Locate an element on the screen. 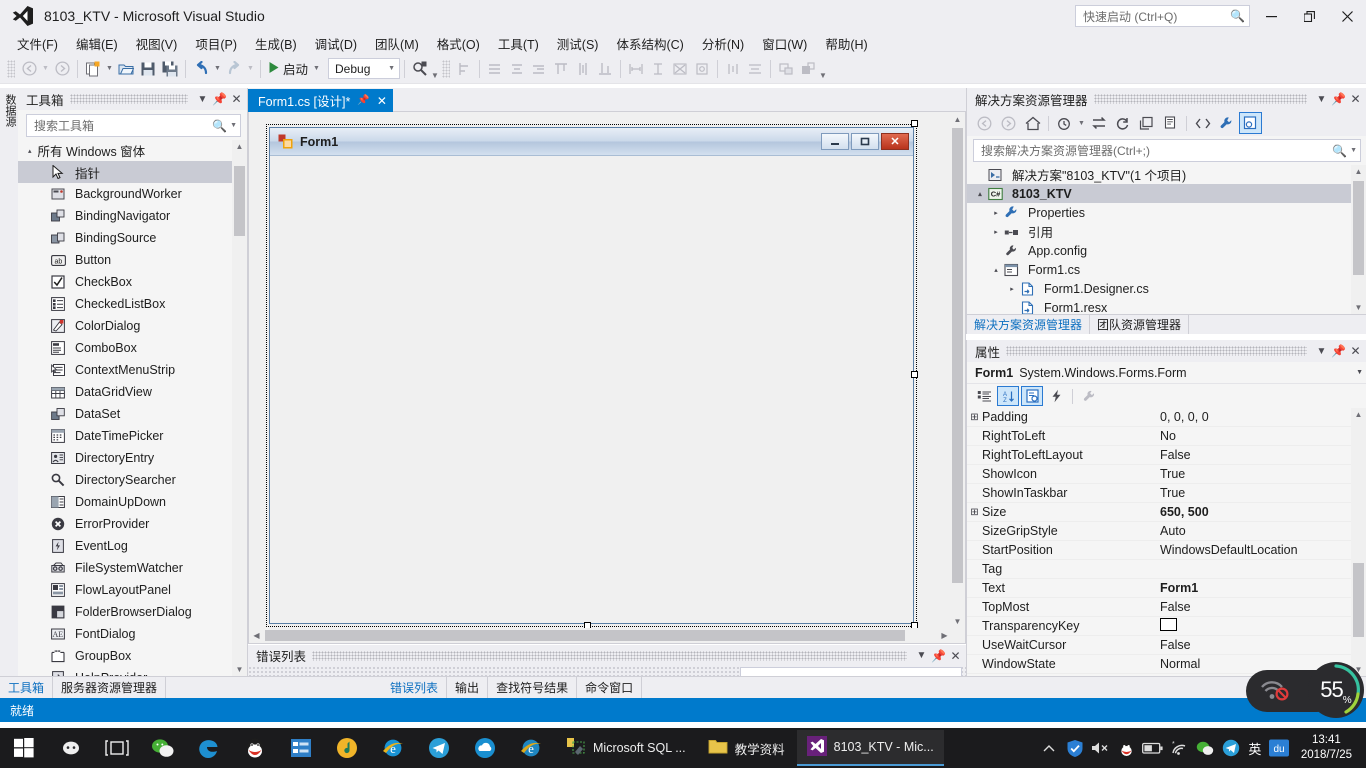 The height and width of the screenshot is (768, 1366). menu-item-analyze: 分析(N) is located at coordinates (723, 43).